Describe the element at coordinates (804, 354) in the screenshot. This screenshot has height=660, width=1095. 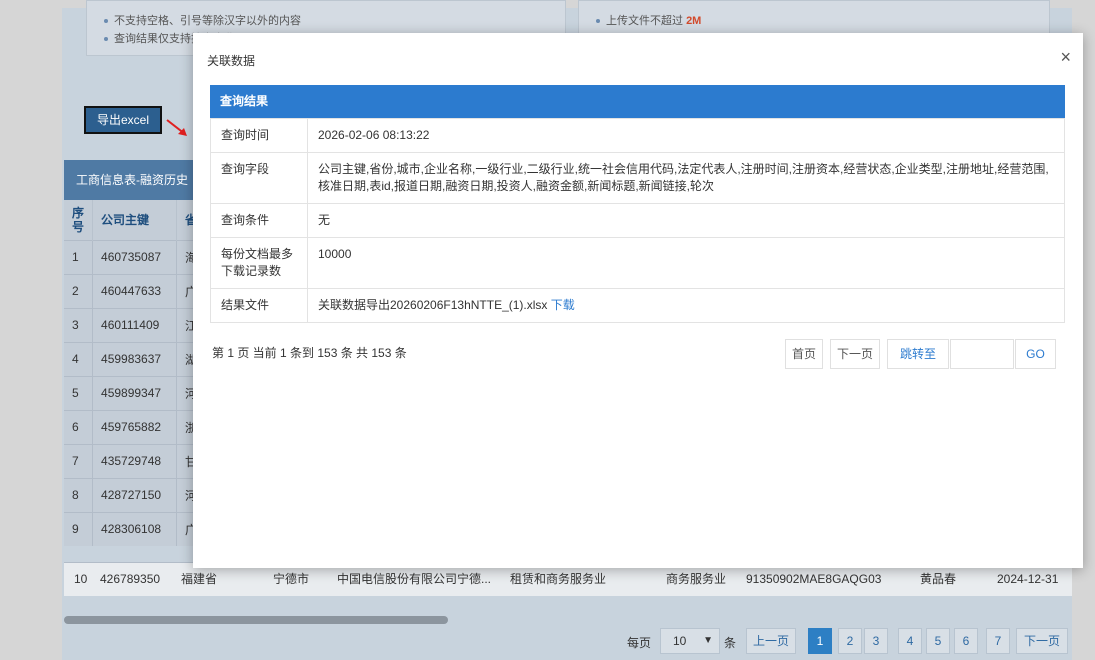
I see `first-page-button: 首页` at that location.